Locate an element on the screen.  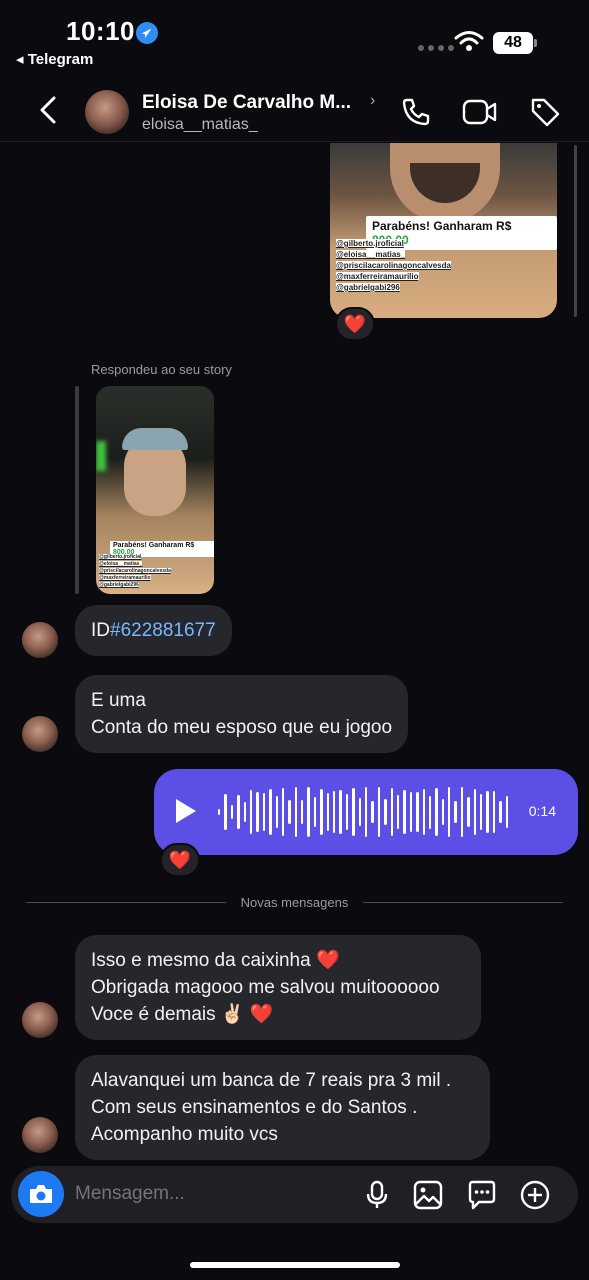
message-line: E uma is located at coordinates (118, 700).